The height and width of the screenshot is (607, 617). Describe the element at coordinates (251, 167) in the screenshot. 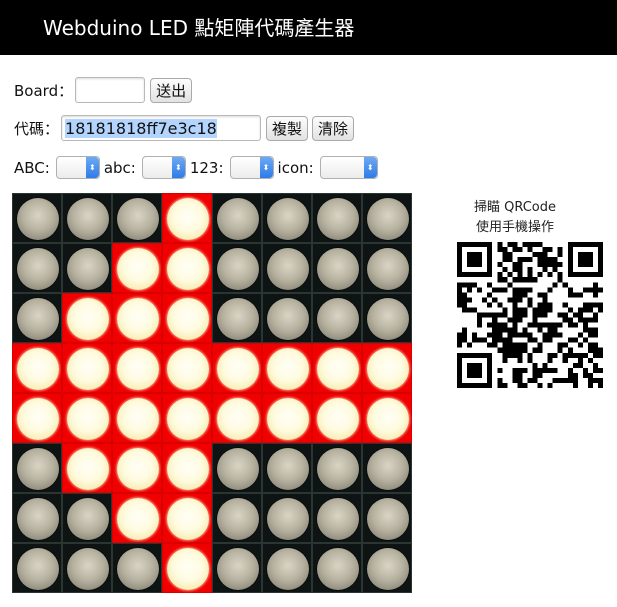

I see `number-select: ⬍` at that location.